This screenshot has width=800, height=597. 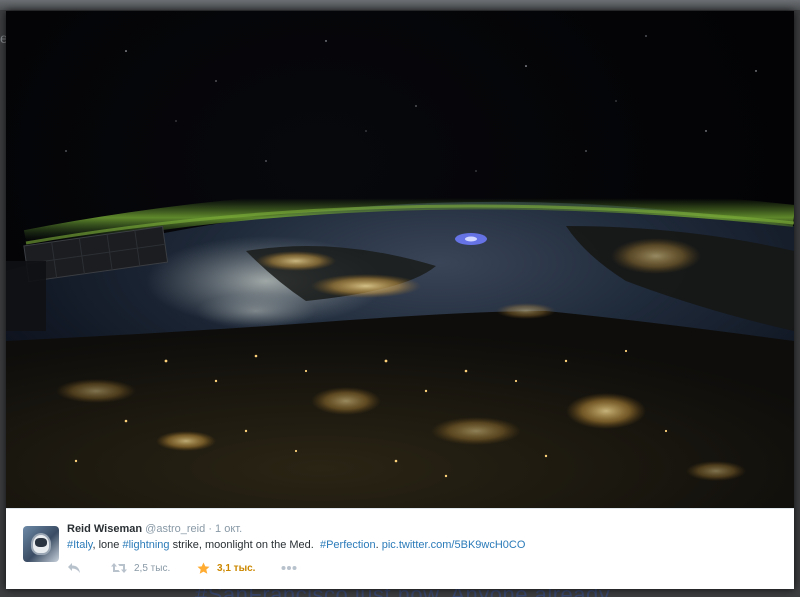 I want to click on tweet-actions: 2,5 тыс. 3,1 тыс., so click(x=217, y=568).